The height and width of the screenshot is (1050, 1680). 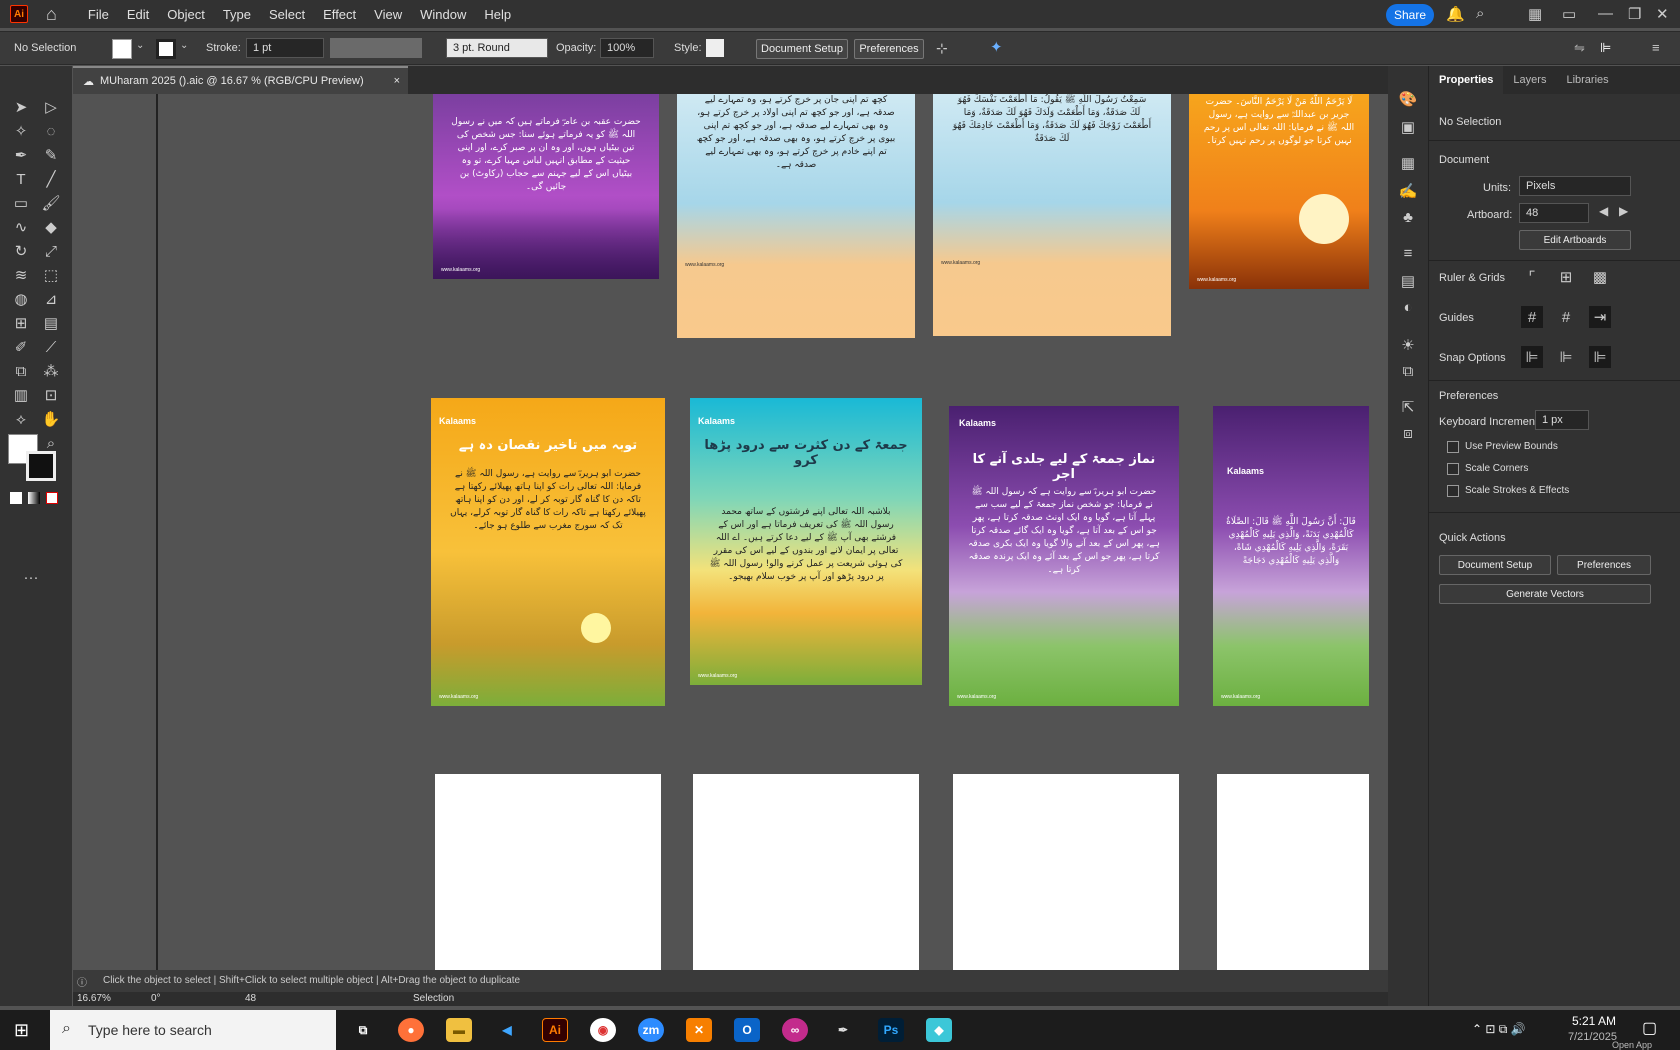 What do you see at coordinates (1579, 48) in the screenshot?
I see `align-icon: ⇋` at bounding box center [1579, 48].